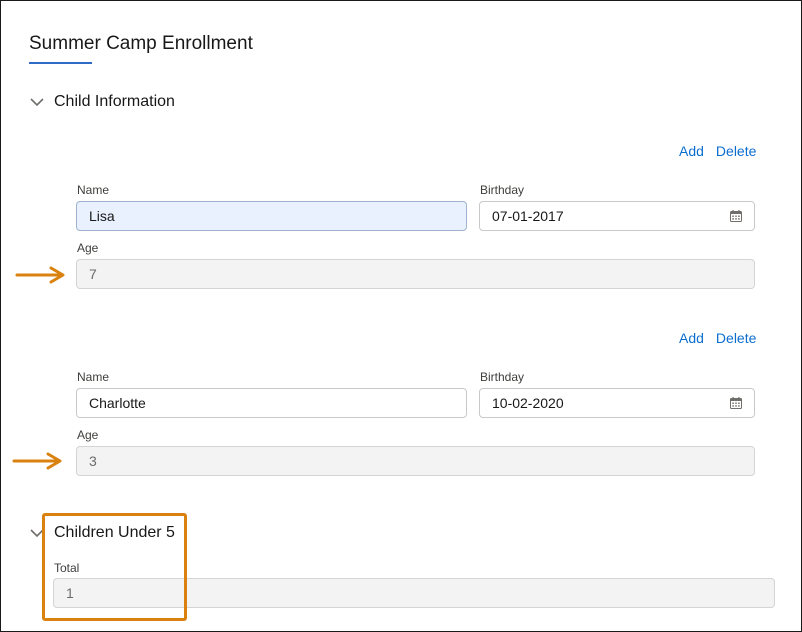 The height and width of the screenshot is (632, 802). I want to click on name-input-value: Charlotte, so click(117, 403).